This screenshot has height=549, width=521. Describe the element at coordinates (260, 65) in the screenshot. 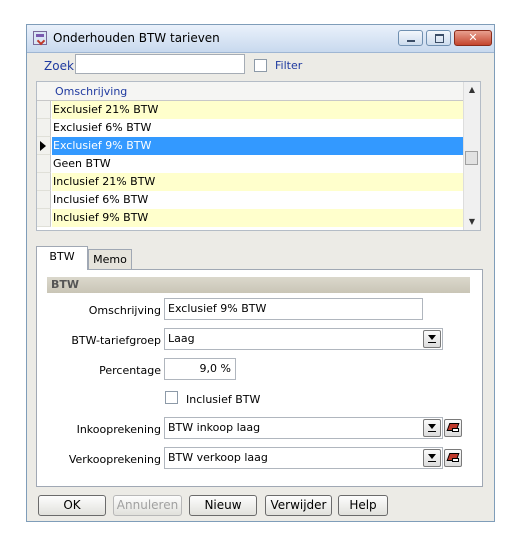

I see `filter-checkbox` at that location.